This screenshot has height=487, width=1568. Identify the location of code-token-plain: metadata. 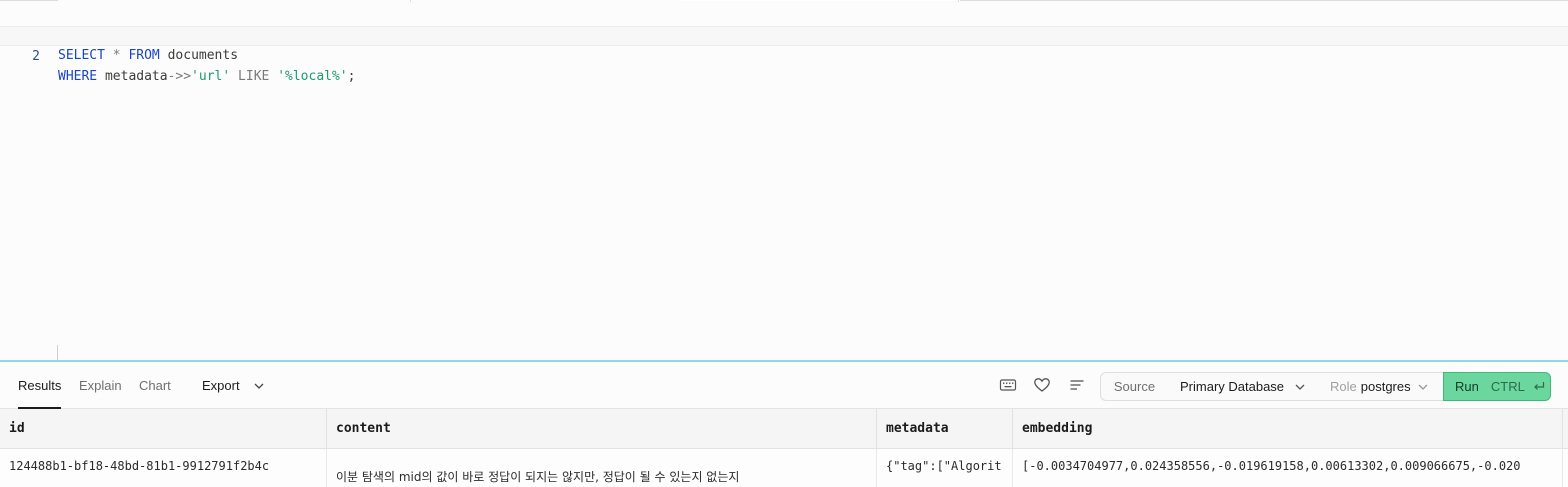
(132, 76).